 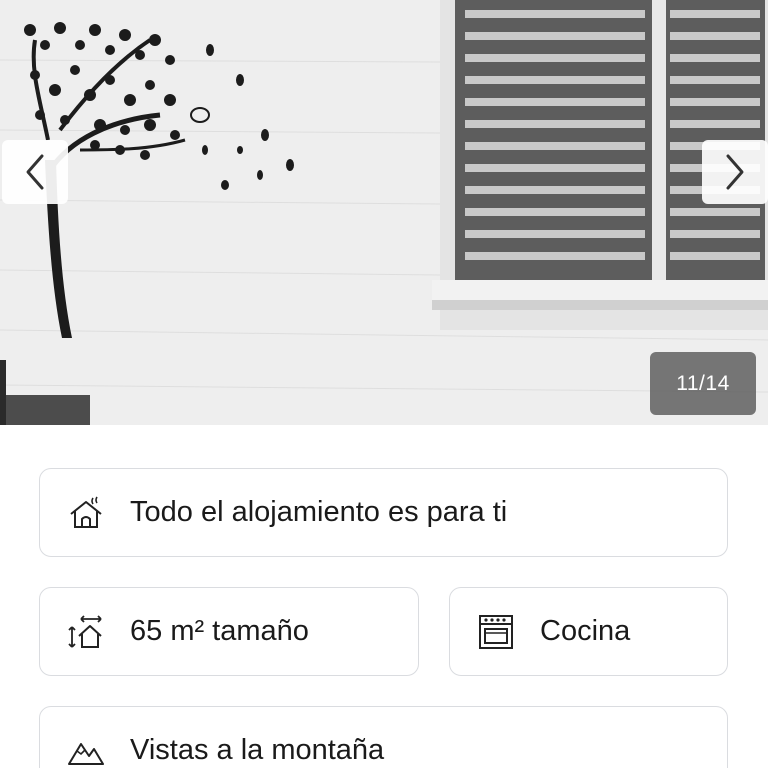 I want to click on feature-mountain-view: Vistas a la montaña, so click(x=383, y=737).